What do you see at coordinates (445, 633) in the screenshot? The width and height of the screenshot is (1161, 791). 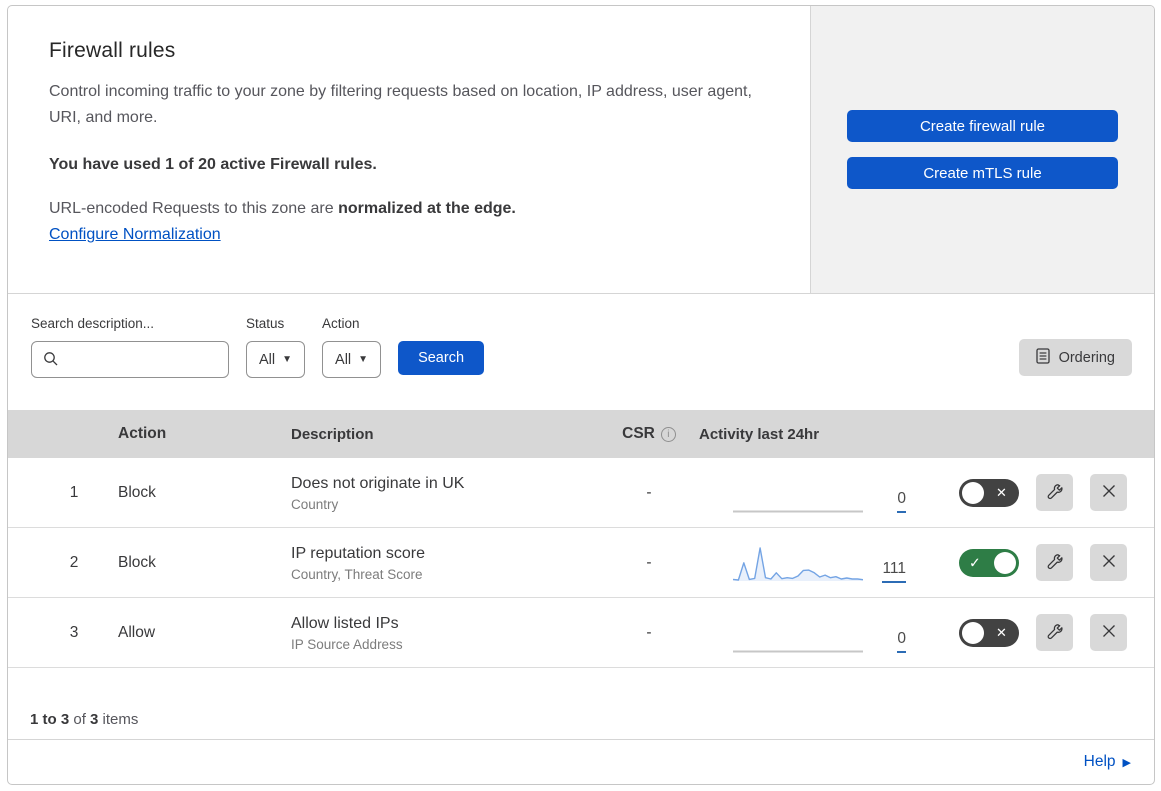 I see `rule-description-cell: Allow listed IPs IP Source Address` at bounding box center [445, 633].